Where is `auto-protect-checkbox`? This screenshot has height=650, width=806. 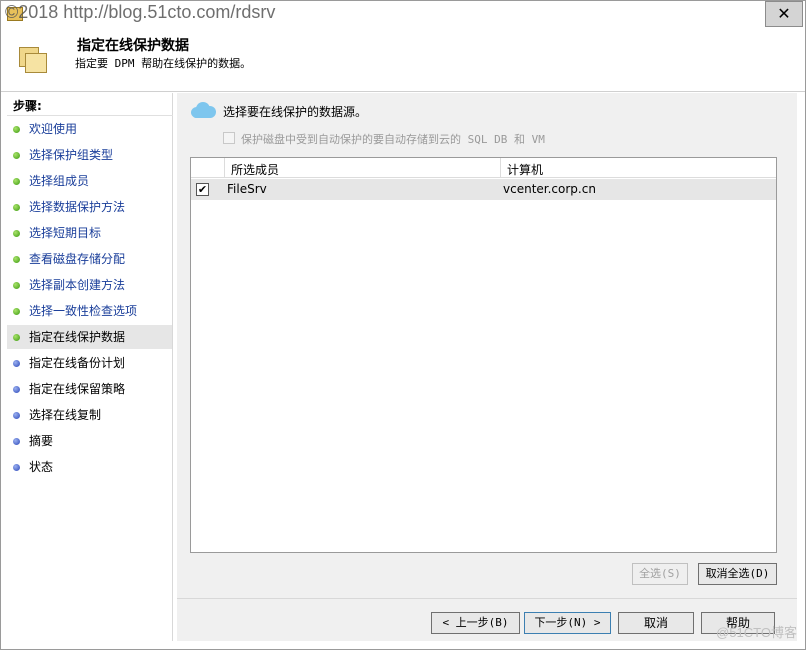
auto-protect-checkbox is located at coordinates (229, 138).